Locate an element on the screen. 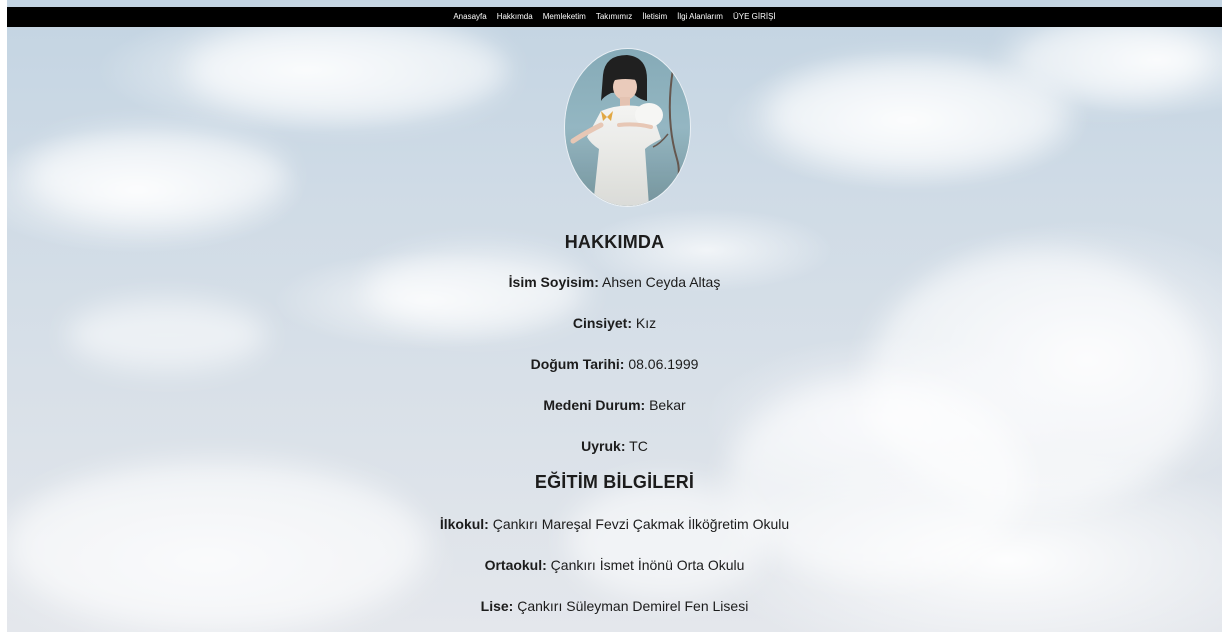 The width and height of the screenshot is (1229, 632). about-heading: HAKKIMDA is located at coordinates (614, 242).